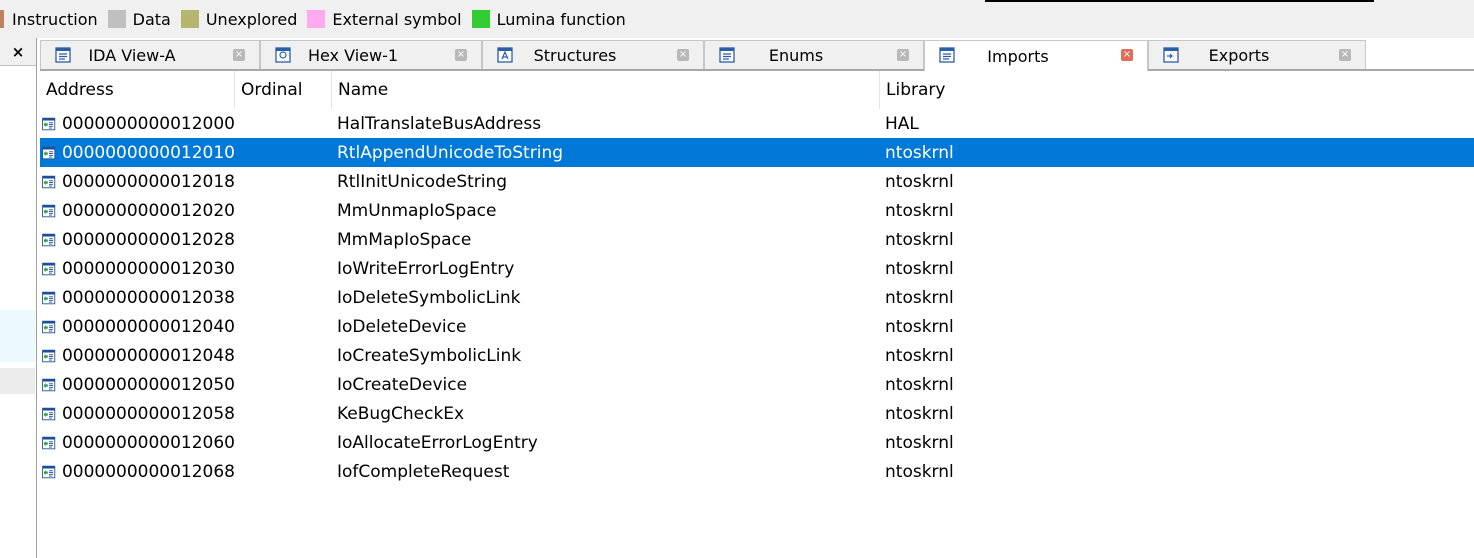  I want to click on name-cell: RtlAppendUnicodeToString, so click(450, 152).